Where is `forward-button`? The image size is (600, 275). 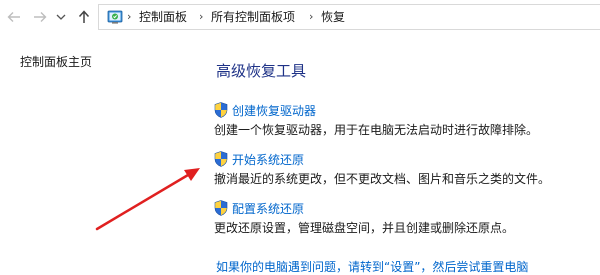 forward-button is located at coordinates (40, 17).